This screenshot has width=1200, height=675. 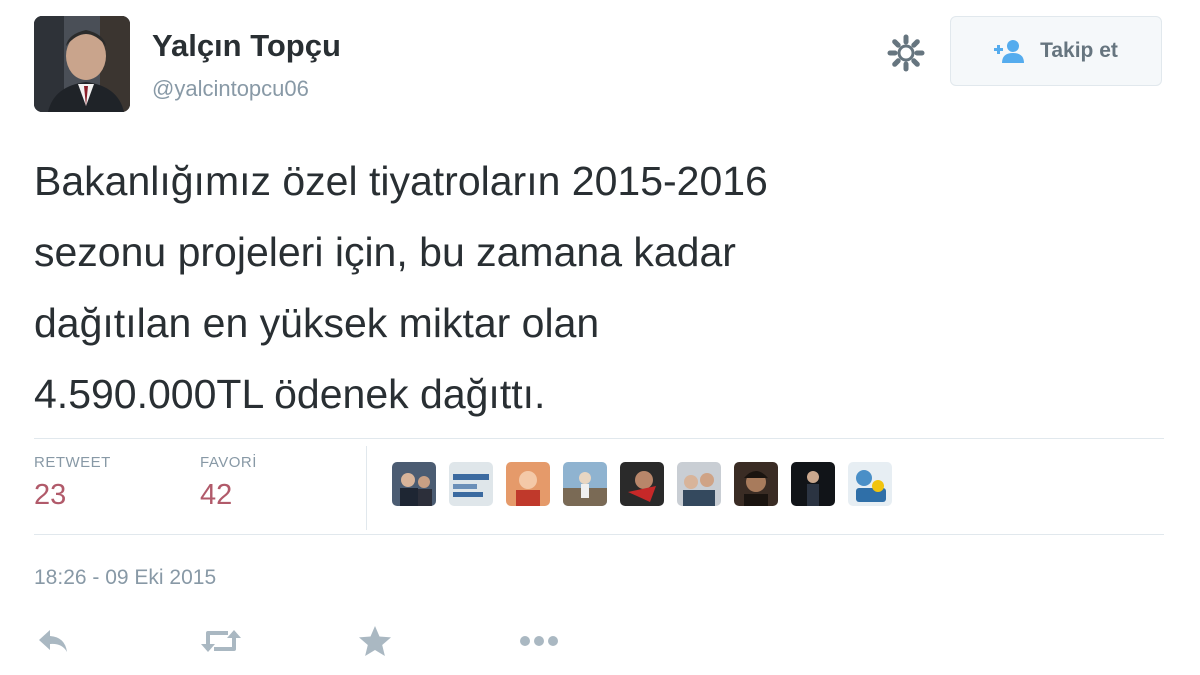 I want to click on tweet-line: dağıtılan en yüksek miktar olan, so click(x=317, y=323).